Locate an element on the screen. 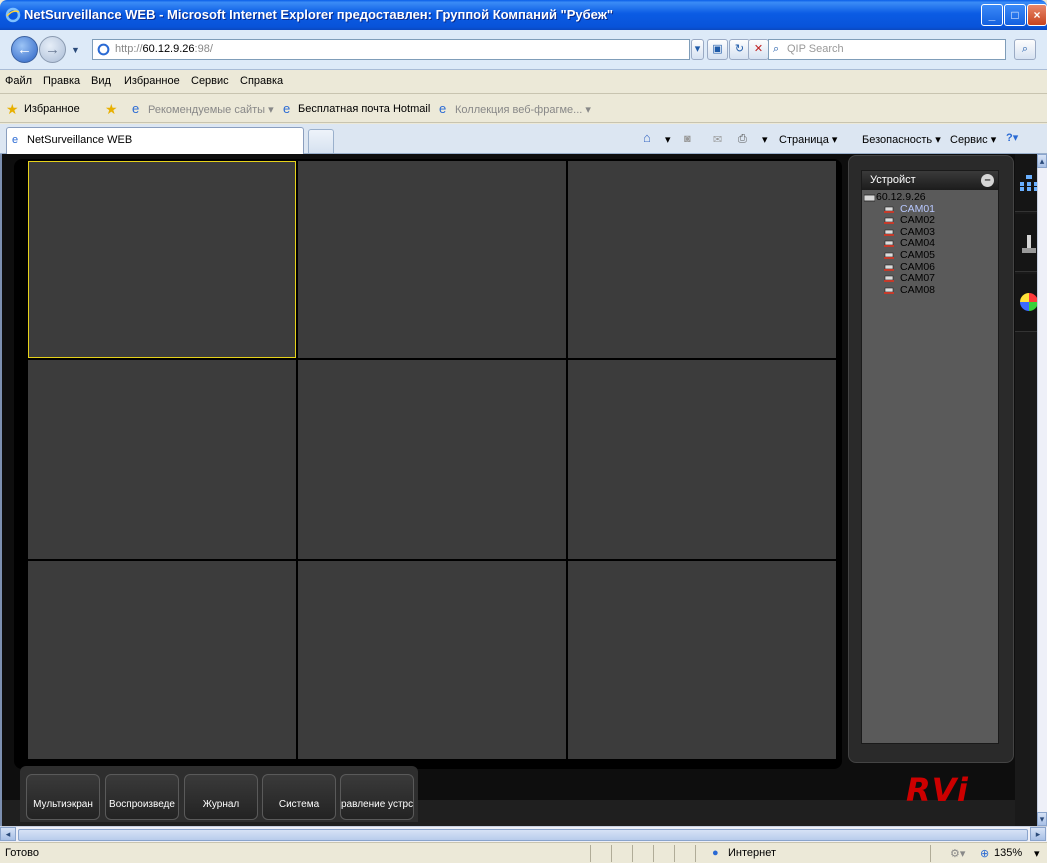 This screenshot has width=1047, height=863. history-dropdown-icon: ▼ is located at coordinates (75, 50).